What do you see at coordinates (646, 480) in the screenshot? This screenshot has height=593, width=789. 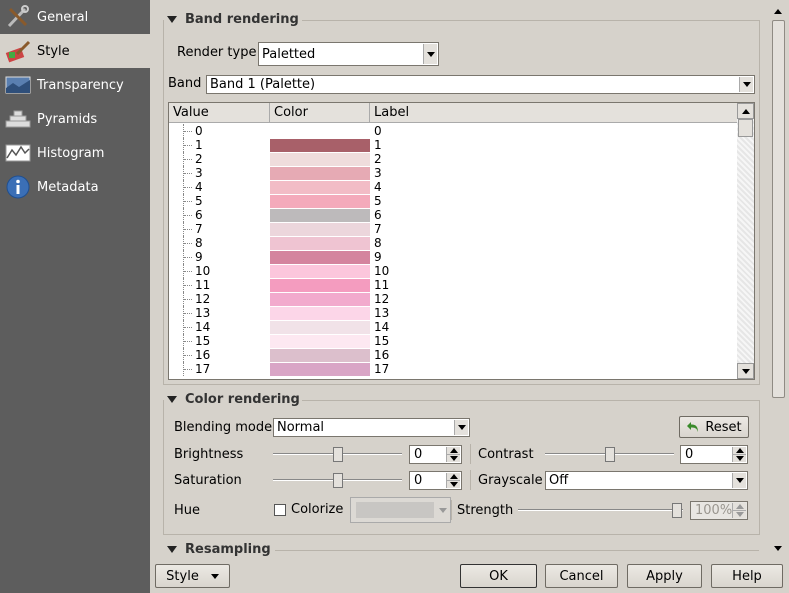 I see `grayscale-select: Off` at bounding box center [646, 480].